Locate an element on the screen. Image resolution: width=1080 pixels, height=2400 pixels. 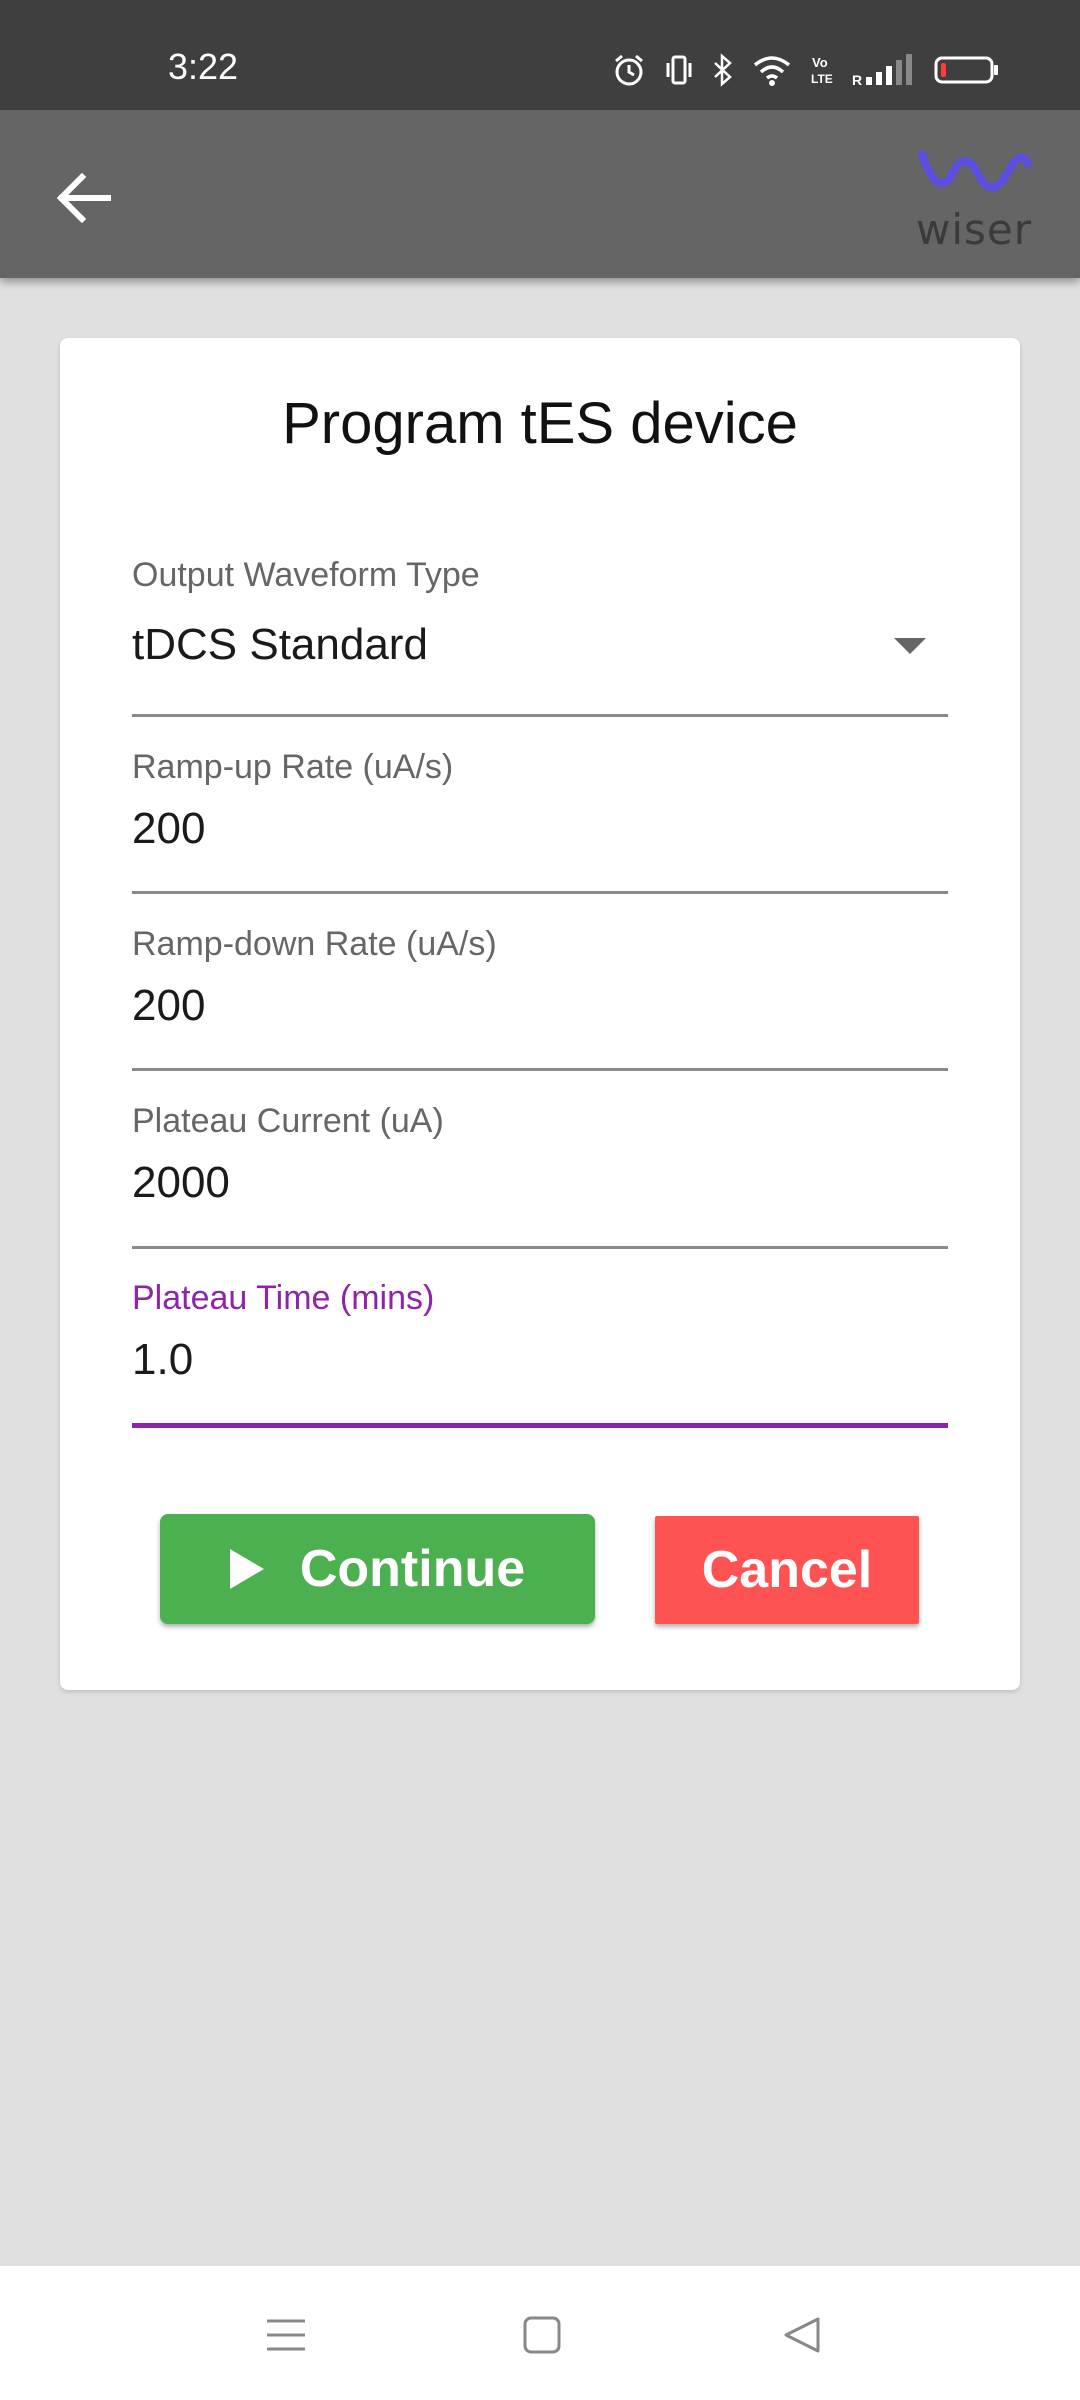
ramp-down-rate-underline is located at coordinates (540, 1069).